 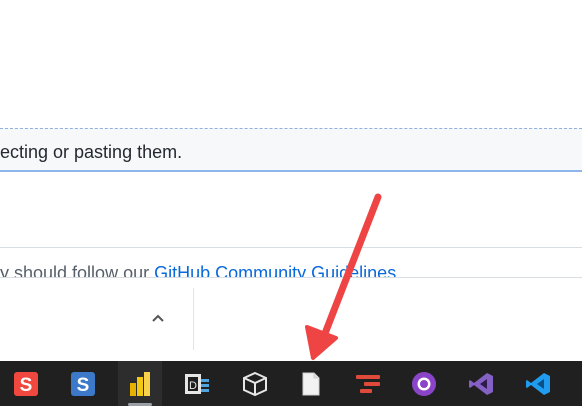 What do you see at coordinates (424, 383) in the screenshot?
I see `github-desktop-icon` at bounding box center [424, 383].